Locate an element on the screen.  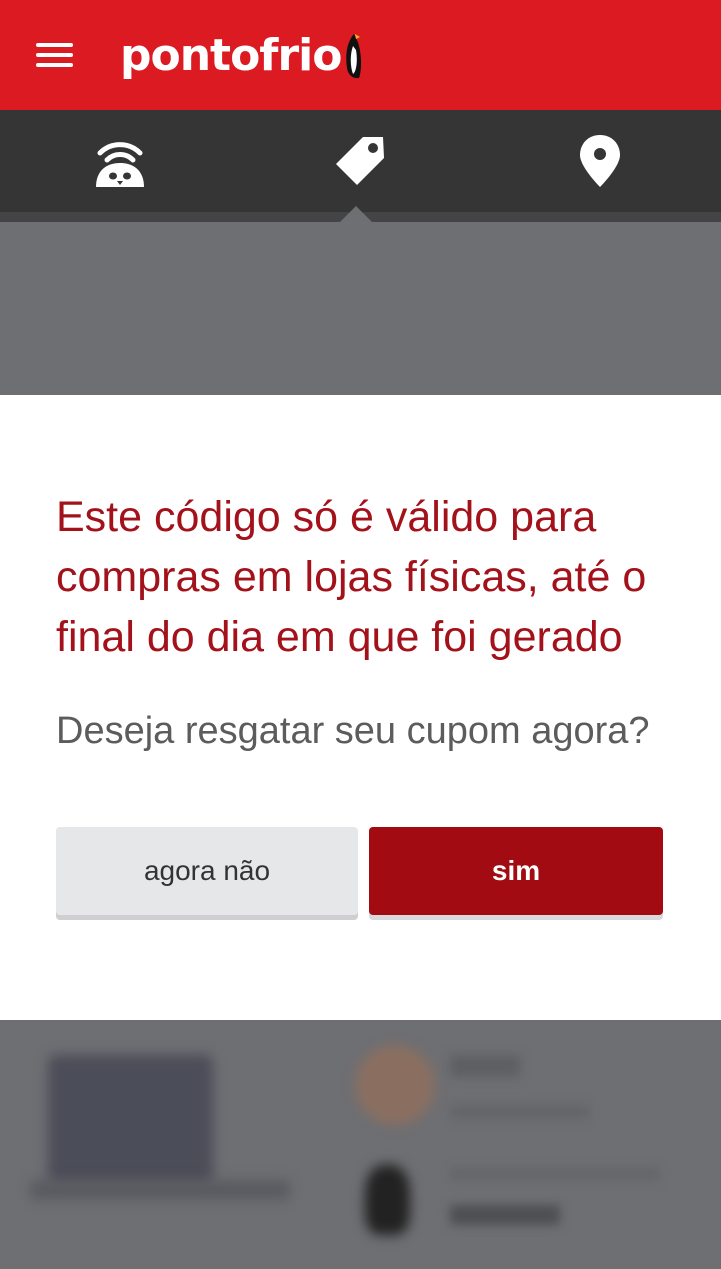
yes-button: sim is located at coordinates (516, 871).